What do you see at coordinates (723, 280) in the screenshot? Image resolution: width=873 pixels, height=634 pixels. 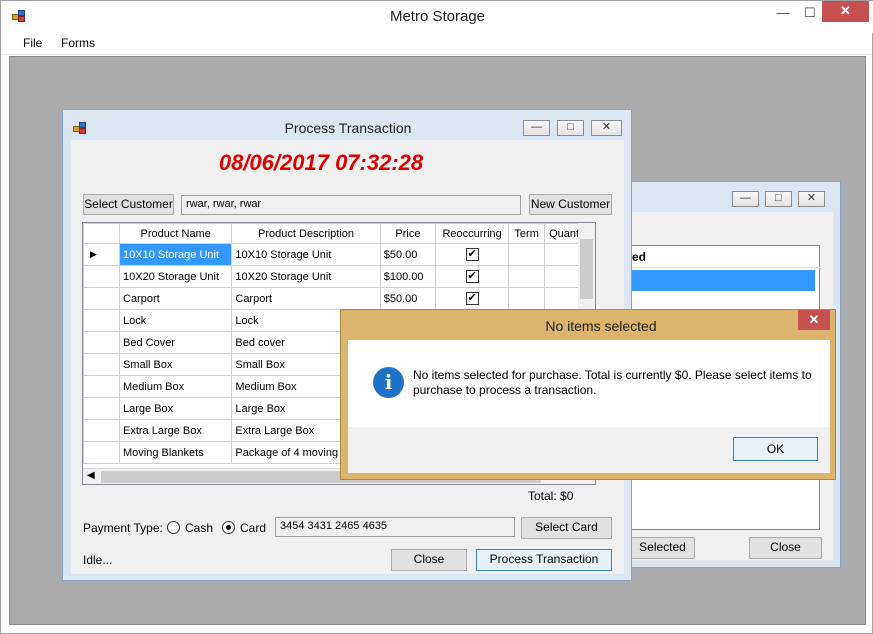 I see `table-row` at bounding box center [723, 280].